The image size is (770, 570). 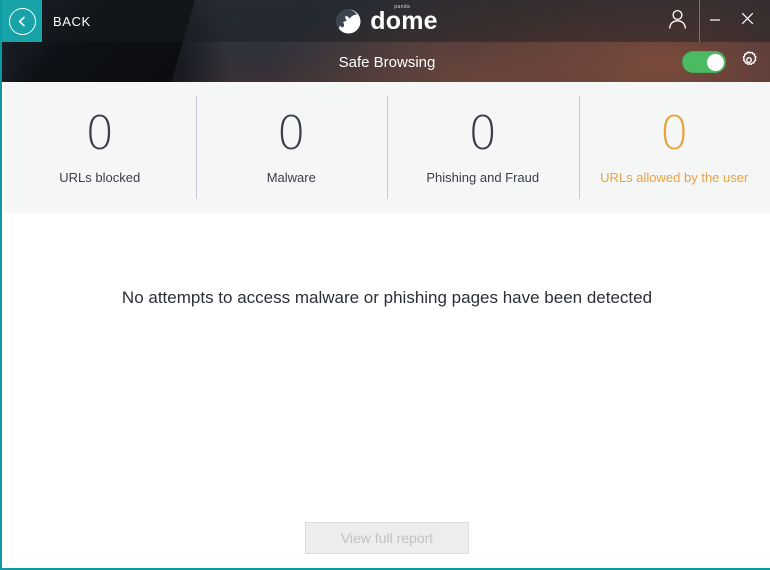 I want to click on page-title: Safe Browsing, so click(x=387, y=62).